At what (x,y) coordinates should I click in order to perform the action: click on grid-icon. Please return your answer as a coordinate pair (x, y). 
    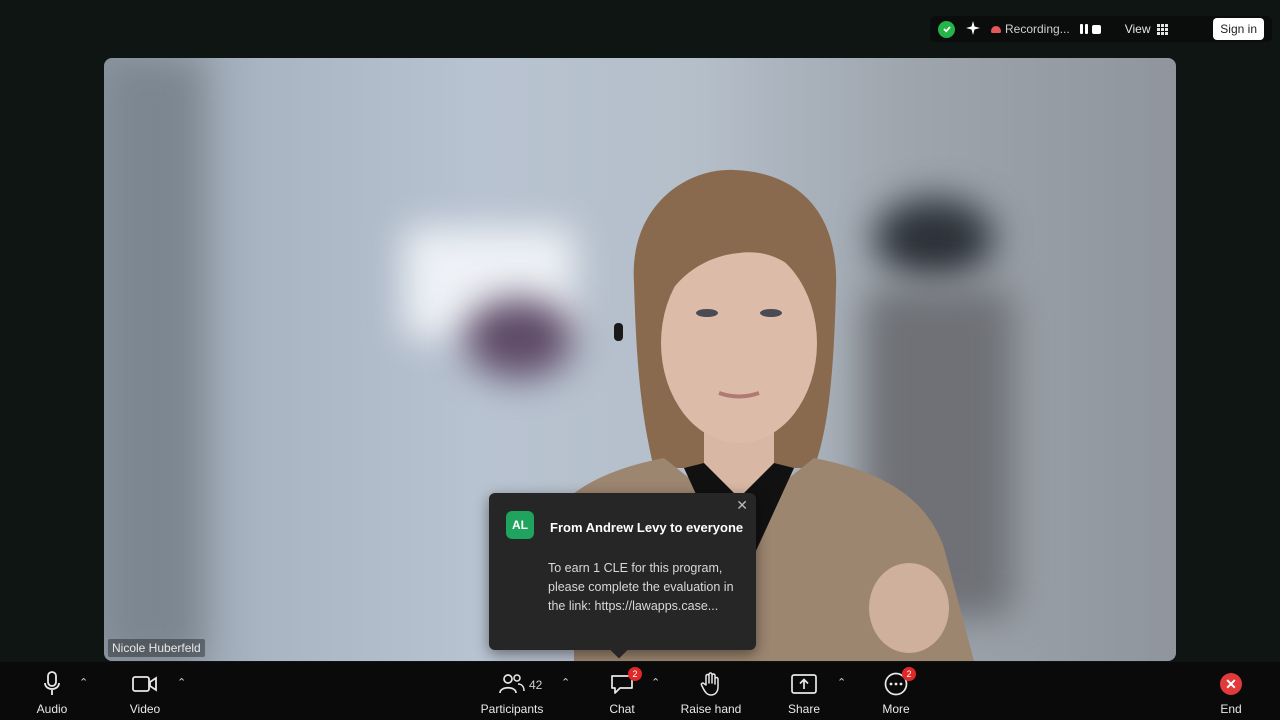
    Looking at the image, I should click on (1162, 29).